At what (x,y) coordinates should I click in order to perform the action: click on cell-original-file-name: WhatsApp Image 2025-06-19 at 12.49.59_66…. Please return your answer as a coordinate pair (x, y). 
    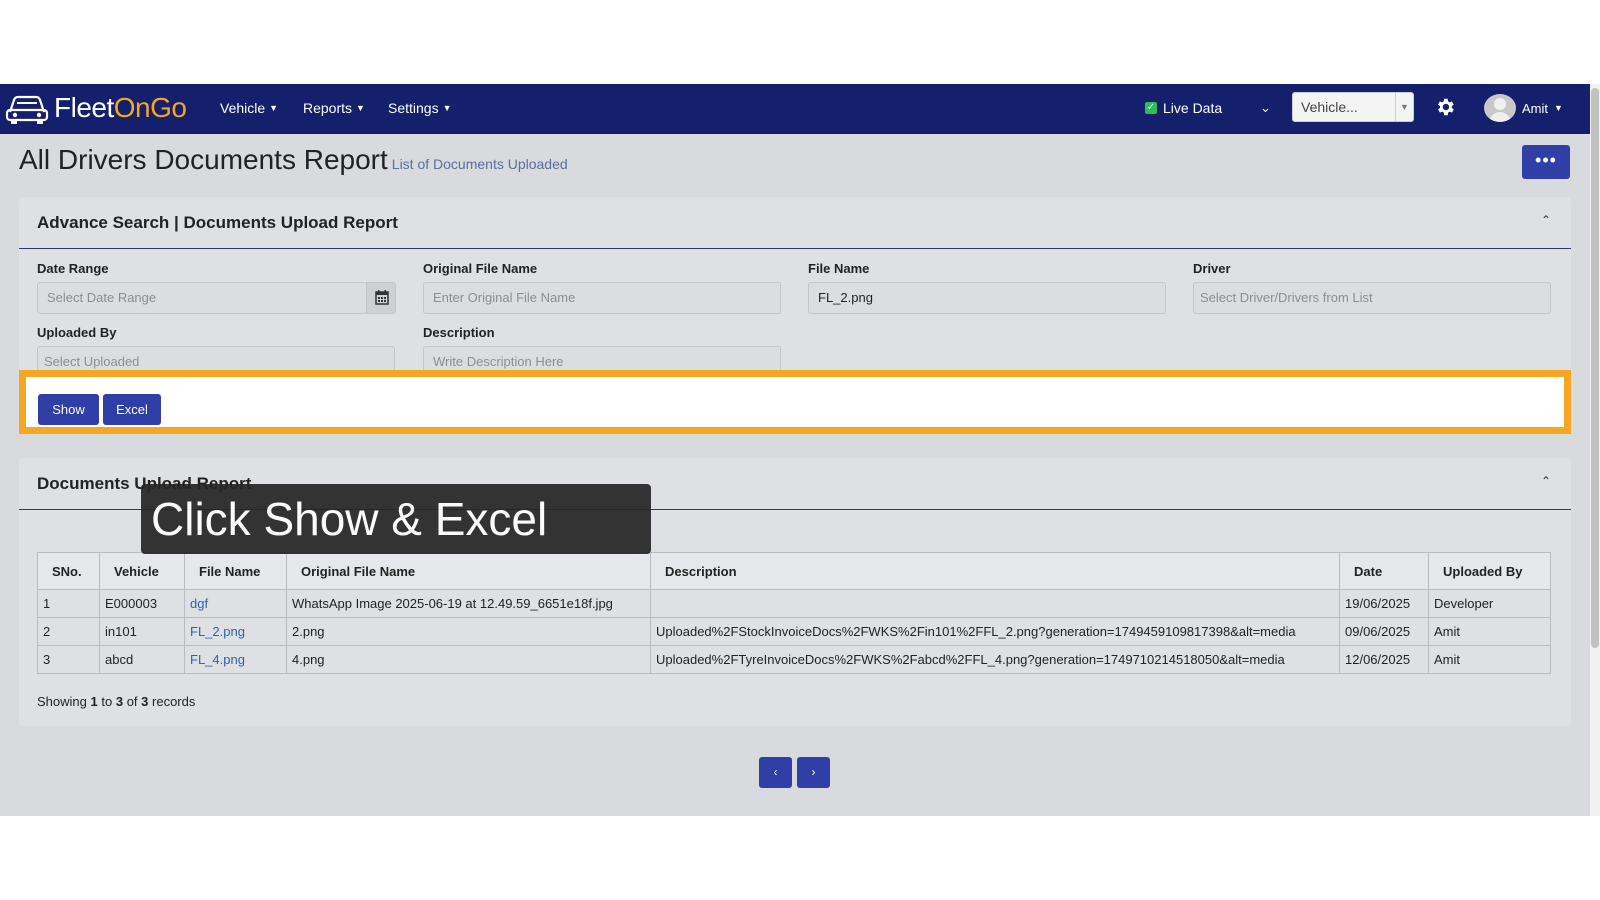
    Looking at the image, I should click on (468, 603).